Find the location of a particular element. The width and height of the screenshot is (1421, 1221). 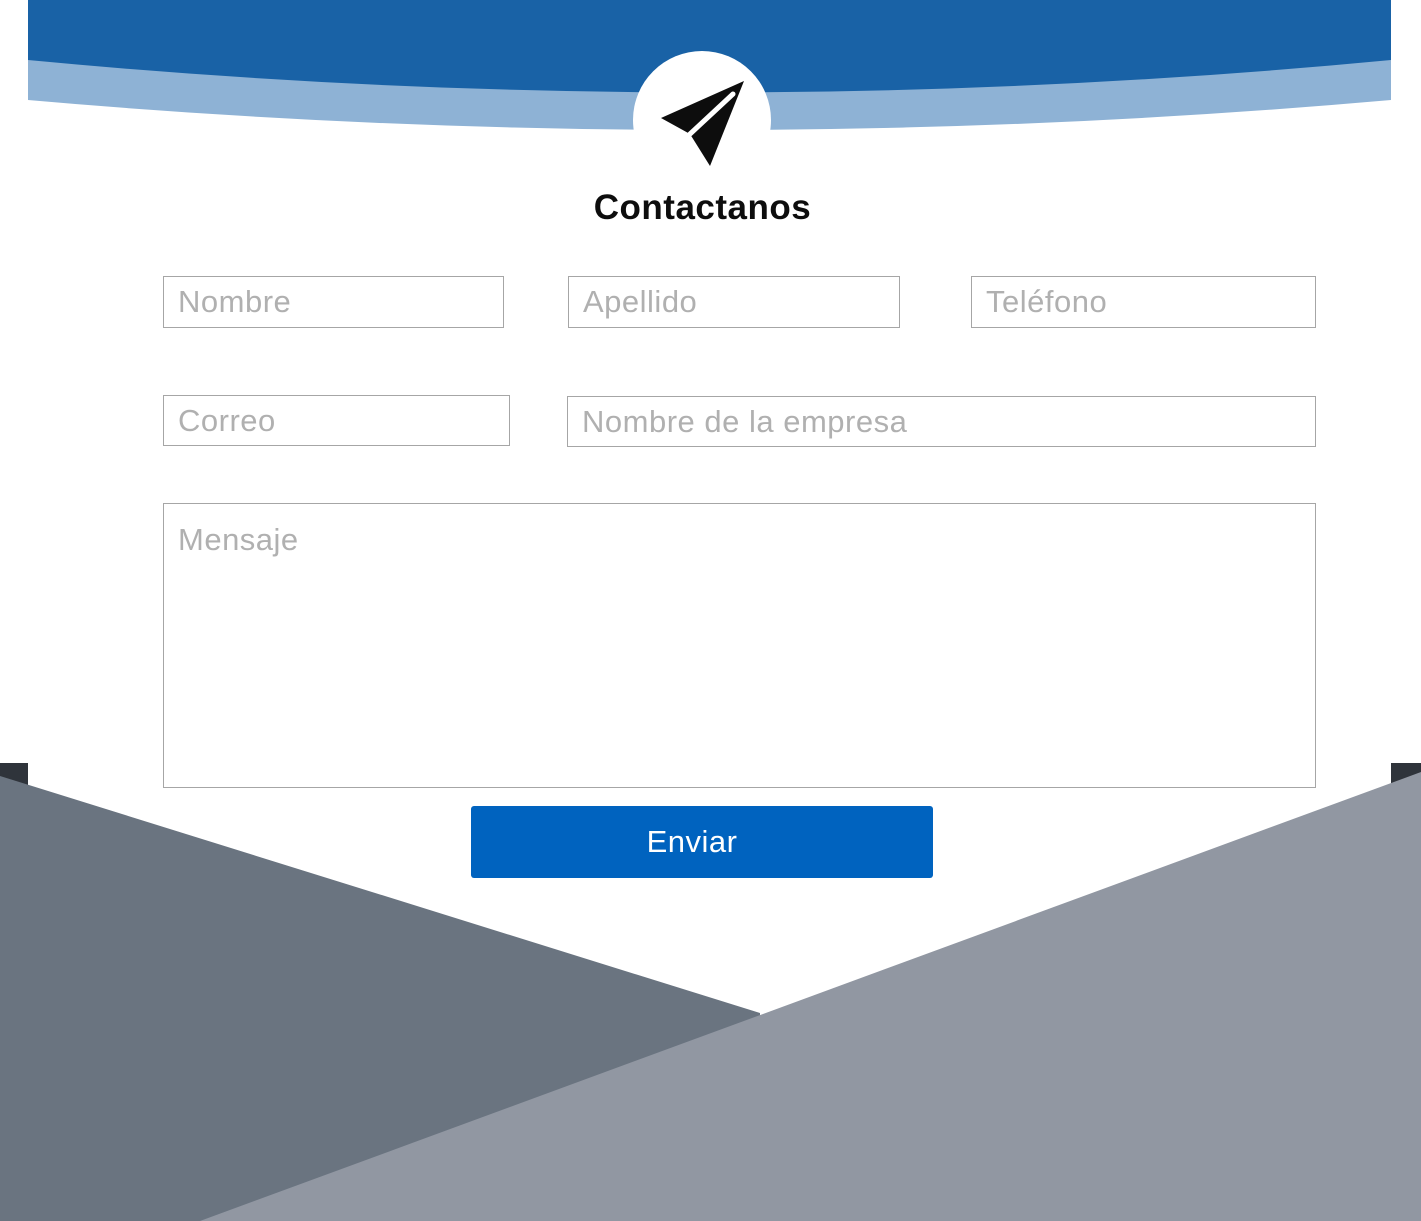

nombre-input is located at coordinates (333, 302).